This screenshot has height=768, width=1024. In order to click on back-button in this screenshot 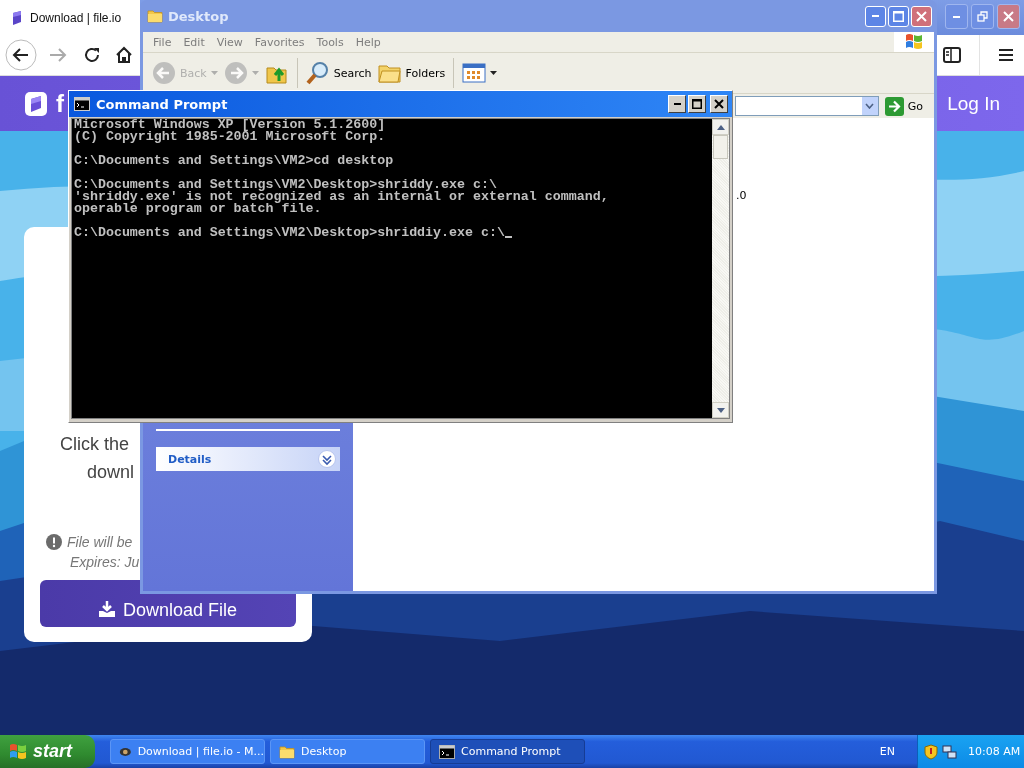, I will do `click(21, 55)`.